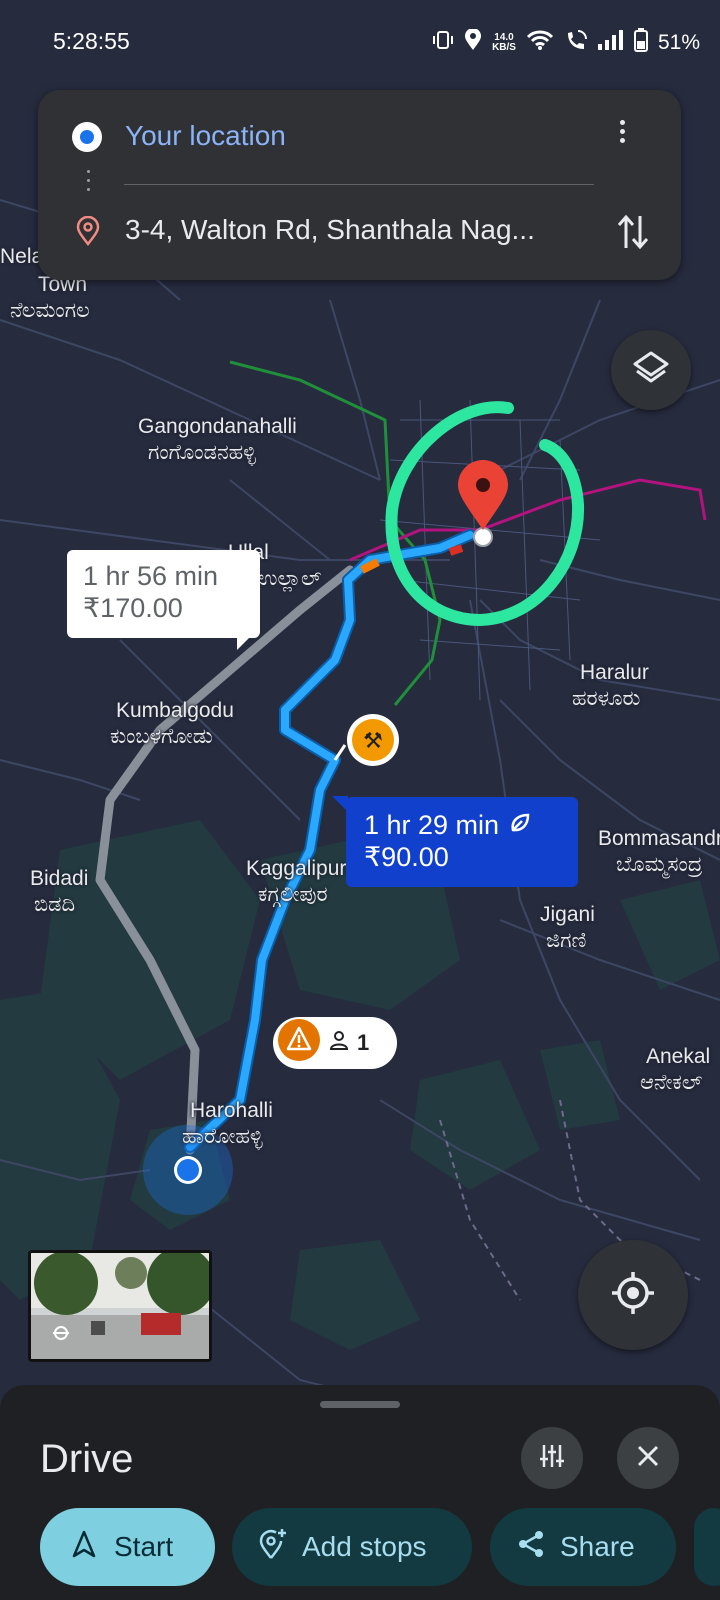 This screenshot has width=720, height=1600. Describe the element at coordinates (597, 1546) in the screenshot. I see `share-label: Share` at that location.